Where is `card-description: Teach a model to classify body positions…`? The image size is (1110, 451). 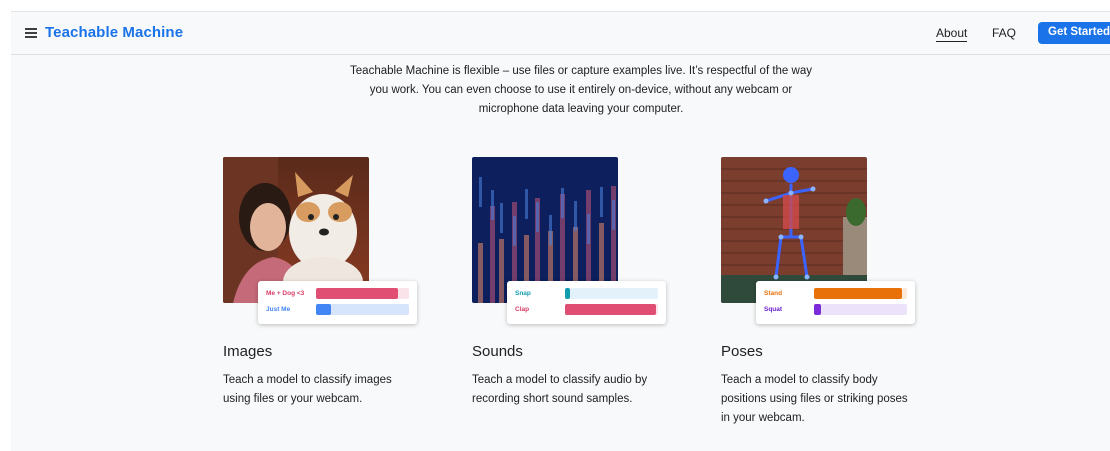 card-description: Teach a model to classify body positions… is located at coordinates (823, 399).